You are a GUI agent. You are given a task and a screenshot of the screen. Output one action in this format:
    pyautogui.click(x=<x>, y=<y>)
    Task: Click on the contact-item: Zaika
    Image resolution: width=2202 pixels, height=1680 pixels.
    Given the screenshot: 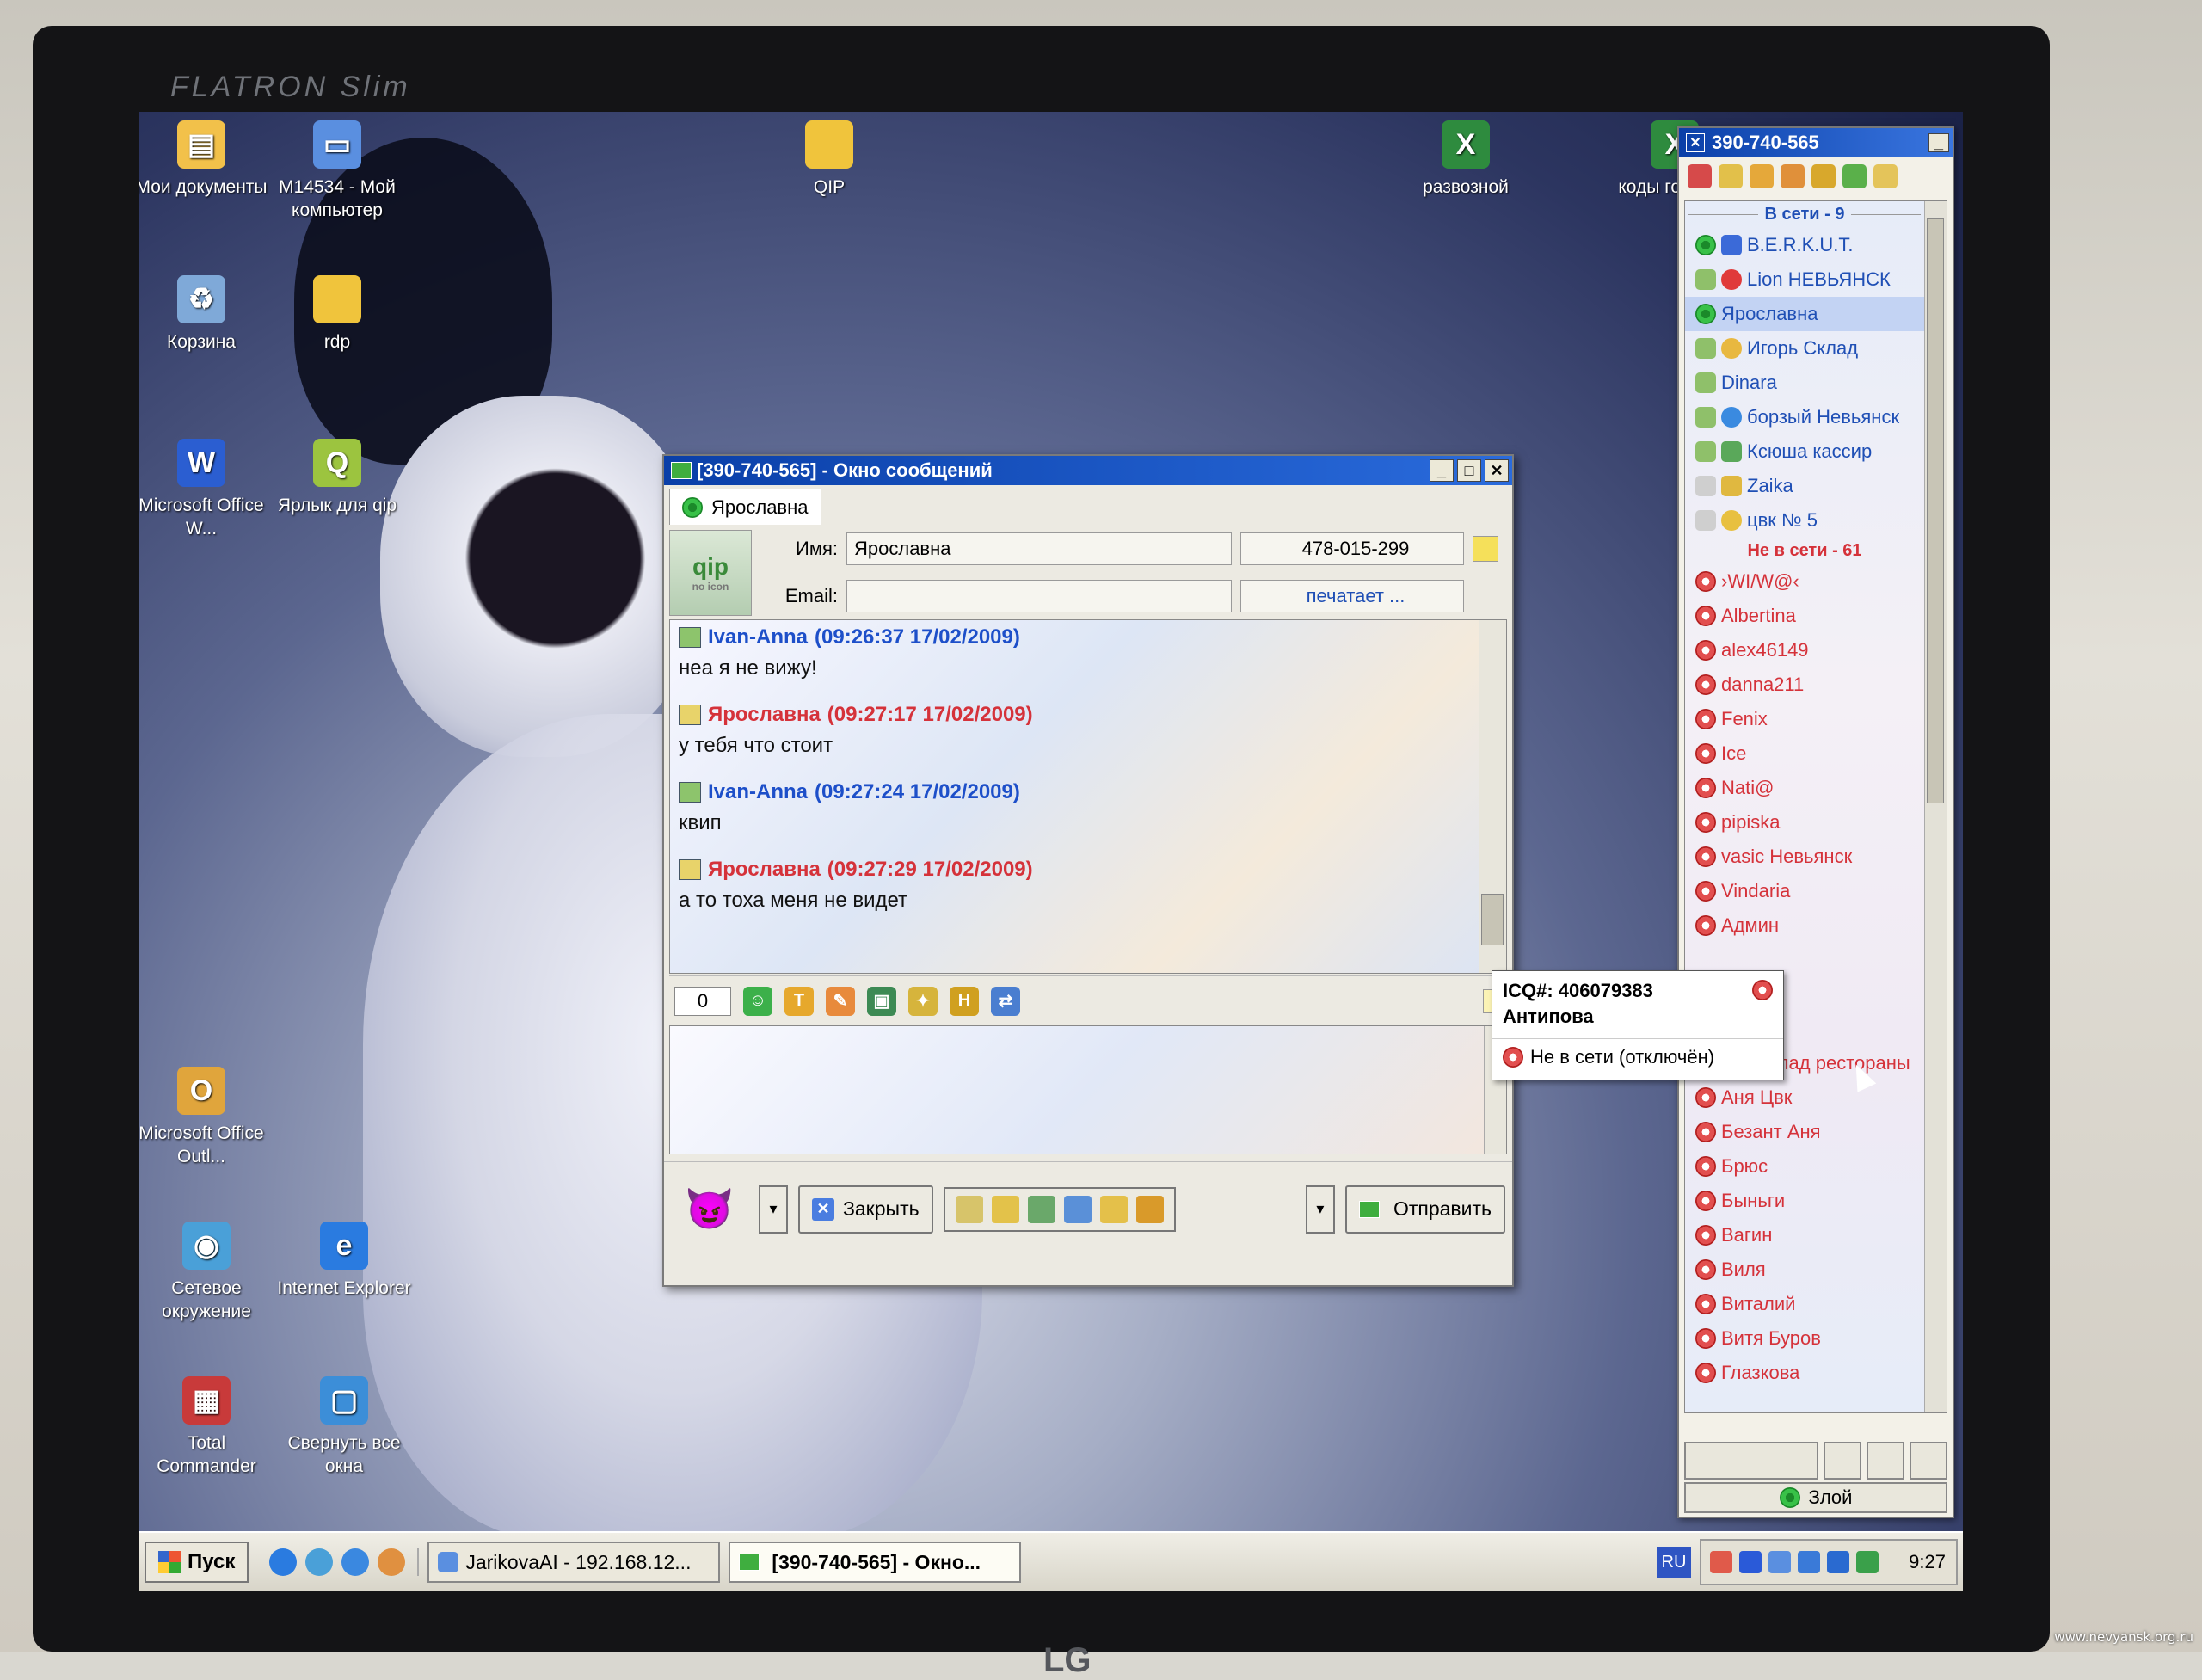 What is the action you would take?
    pyautogui.click(x=1816, y=486)
    